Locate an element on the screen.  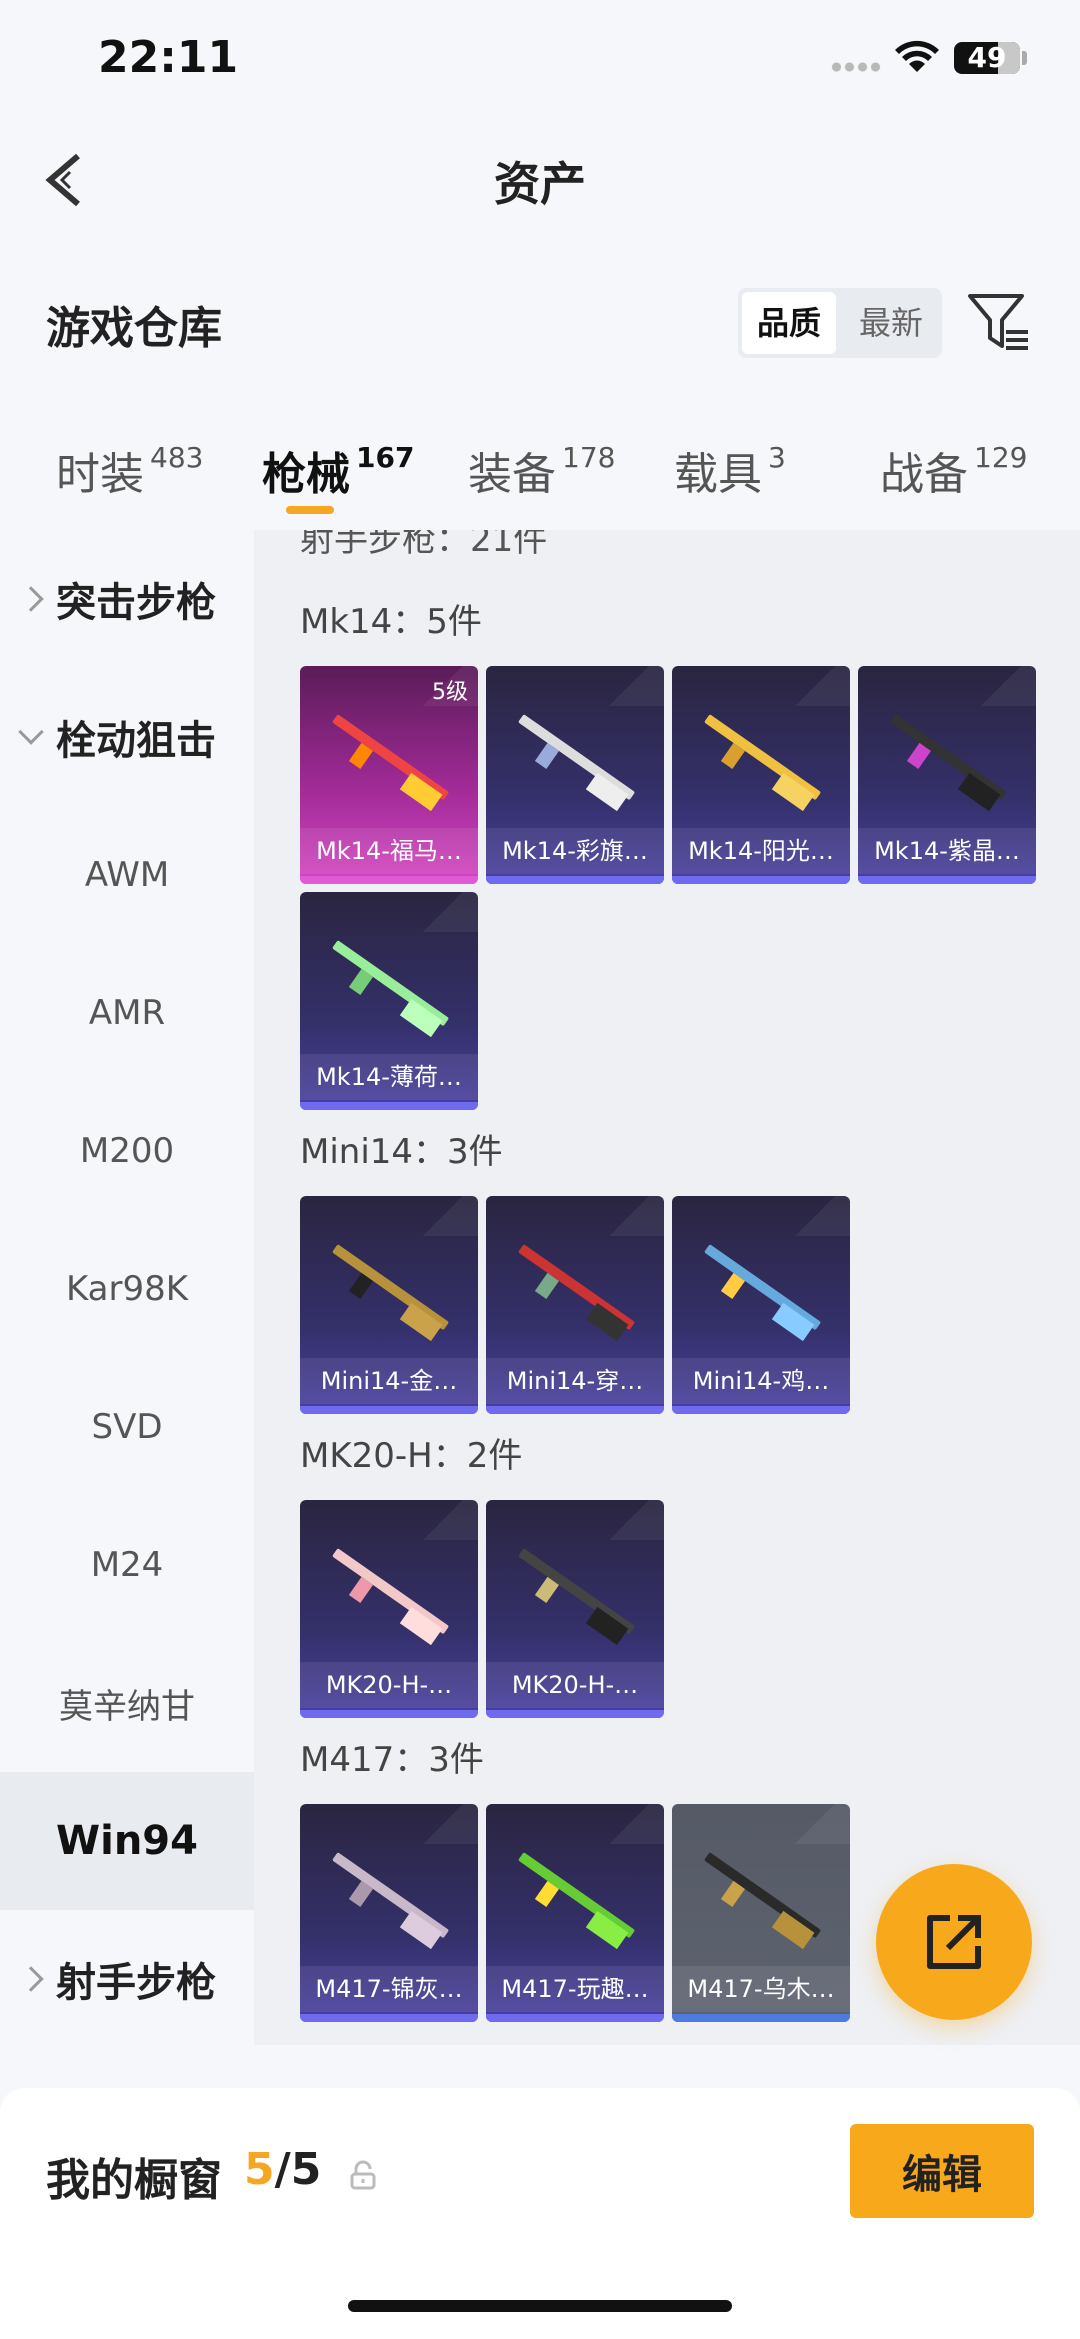
active-tab-indicator is located at coordinates (310, 510).